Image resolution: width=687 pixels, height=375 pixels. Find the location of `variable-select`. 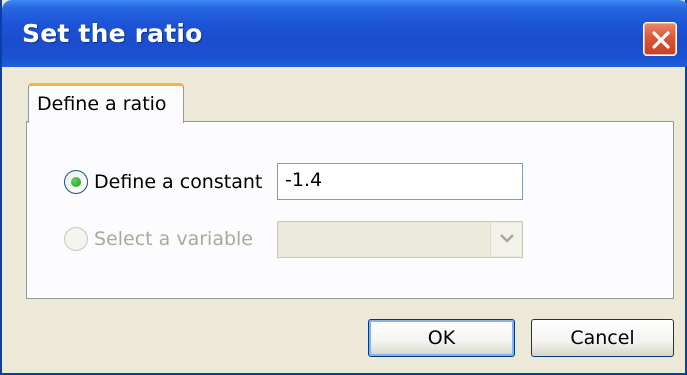

variable-select is located at coordinates (400, 239).